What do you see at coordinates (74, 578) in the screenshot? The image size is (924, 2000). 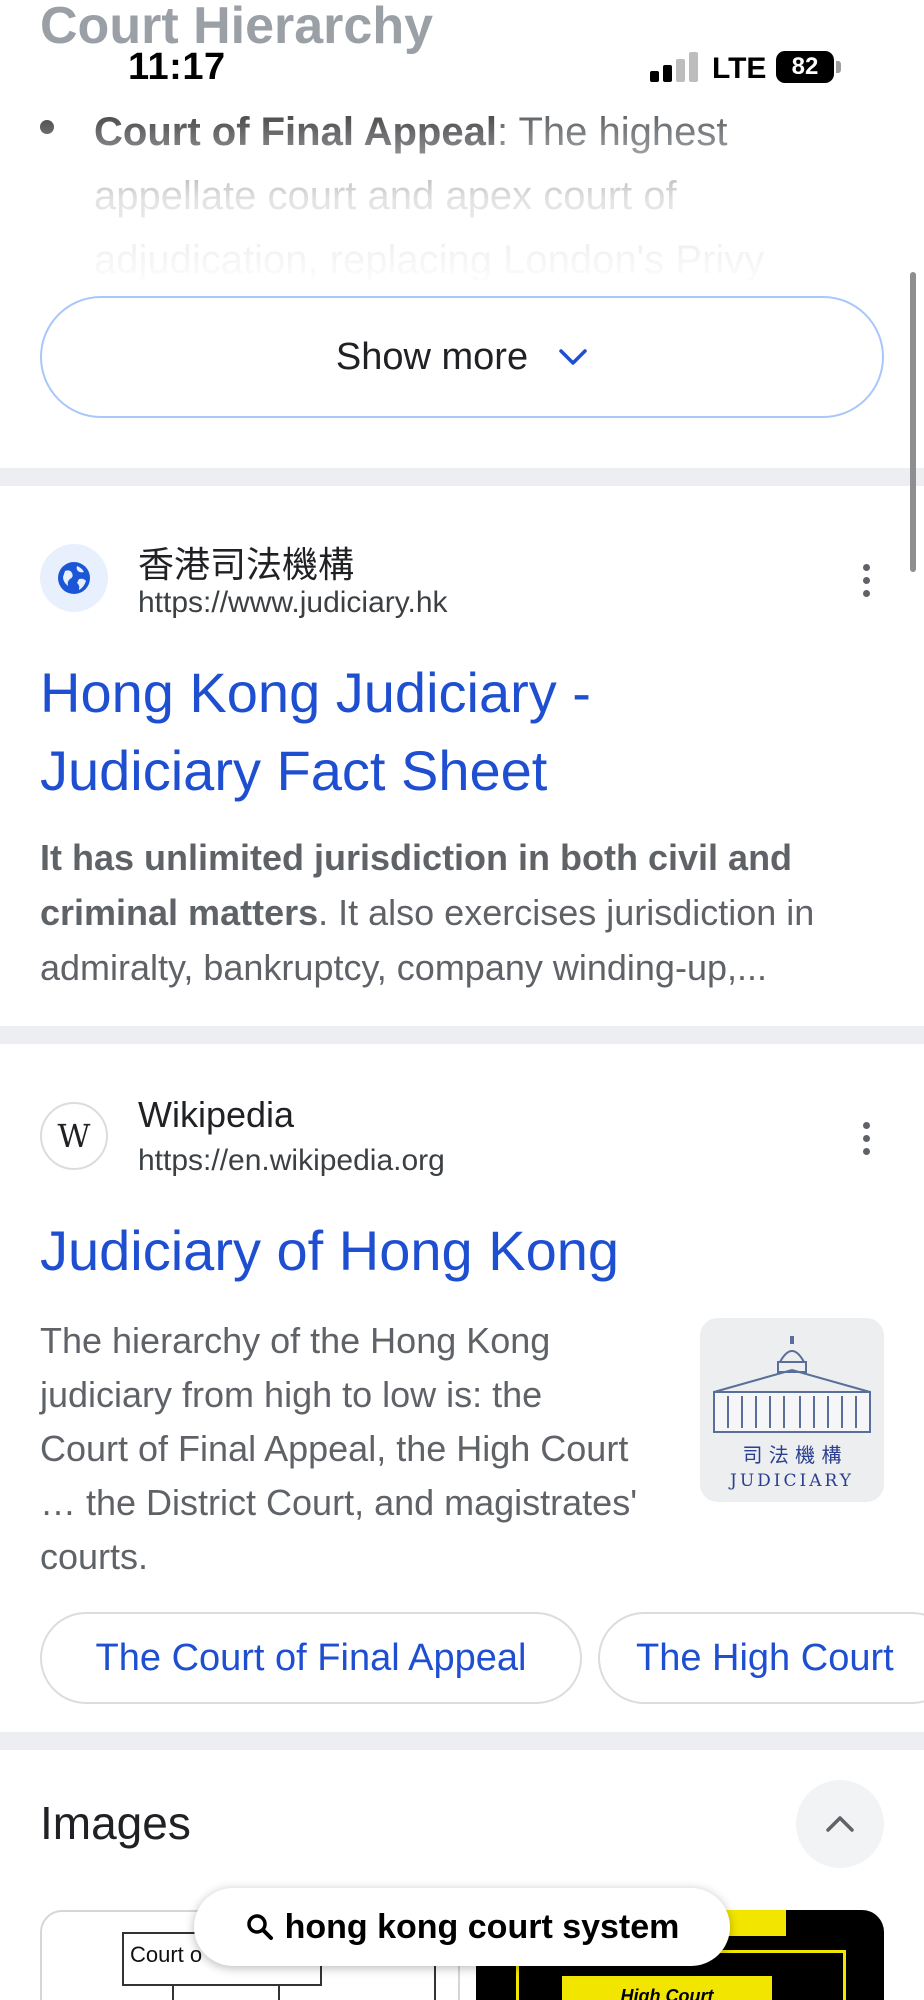 I see `globe-icon` at bounding box center [74, 578].